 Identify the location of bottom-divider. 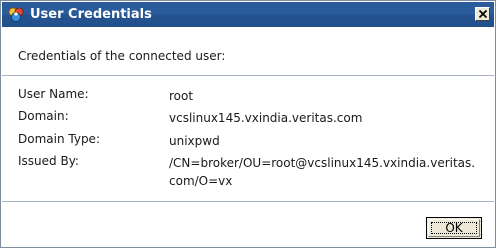
(248, 201).